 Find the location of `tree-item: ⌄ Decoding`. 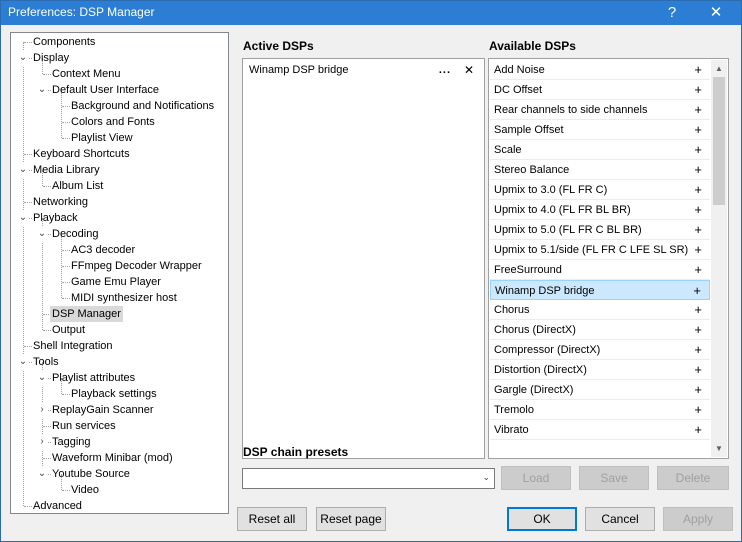

tree-item: ⌄ Decoding is located at coordinates (119, 234).